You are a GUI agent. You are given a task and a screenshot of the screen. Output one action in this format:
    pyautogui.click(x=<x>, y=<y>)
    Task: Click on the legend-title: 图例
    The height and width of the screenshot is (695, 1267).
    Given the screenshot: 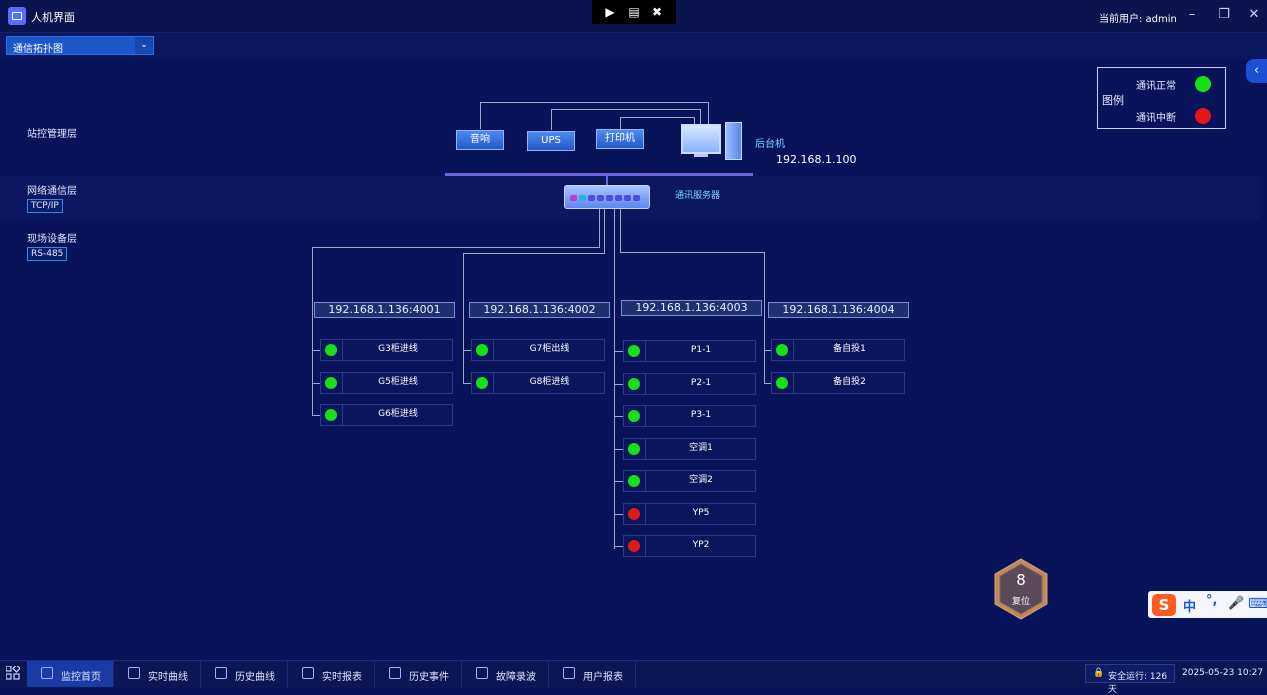 What is the action you would take?
    pyautogui.click(x=1113, y=100)
    